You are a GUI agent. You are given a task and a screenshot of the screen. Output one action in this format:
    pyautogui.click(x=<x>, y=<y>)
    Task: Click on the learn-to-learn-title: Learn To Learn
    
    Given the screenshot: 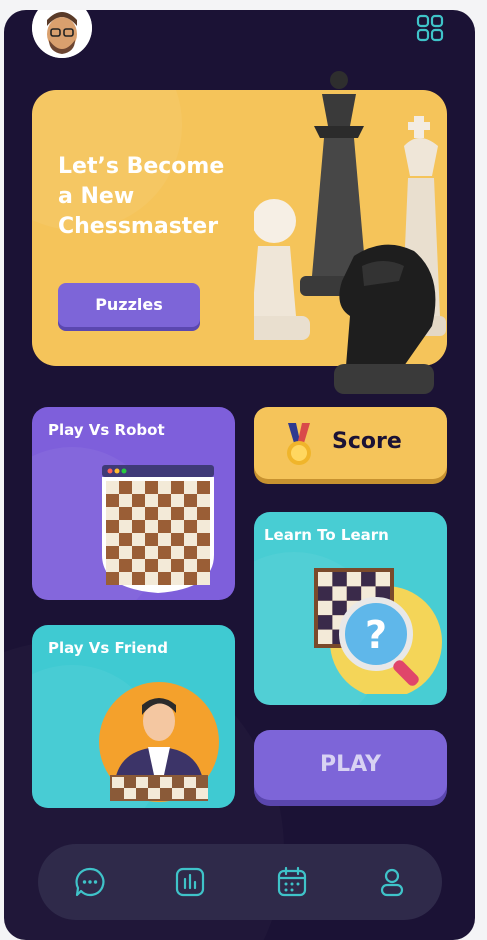 What is the action you would take?
    pyautogui.click(x=326, y=535)
    